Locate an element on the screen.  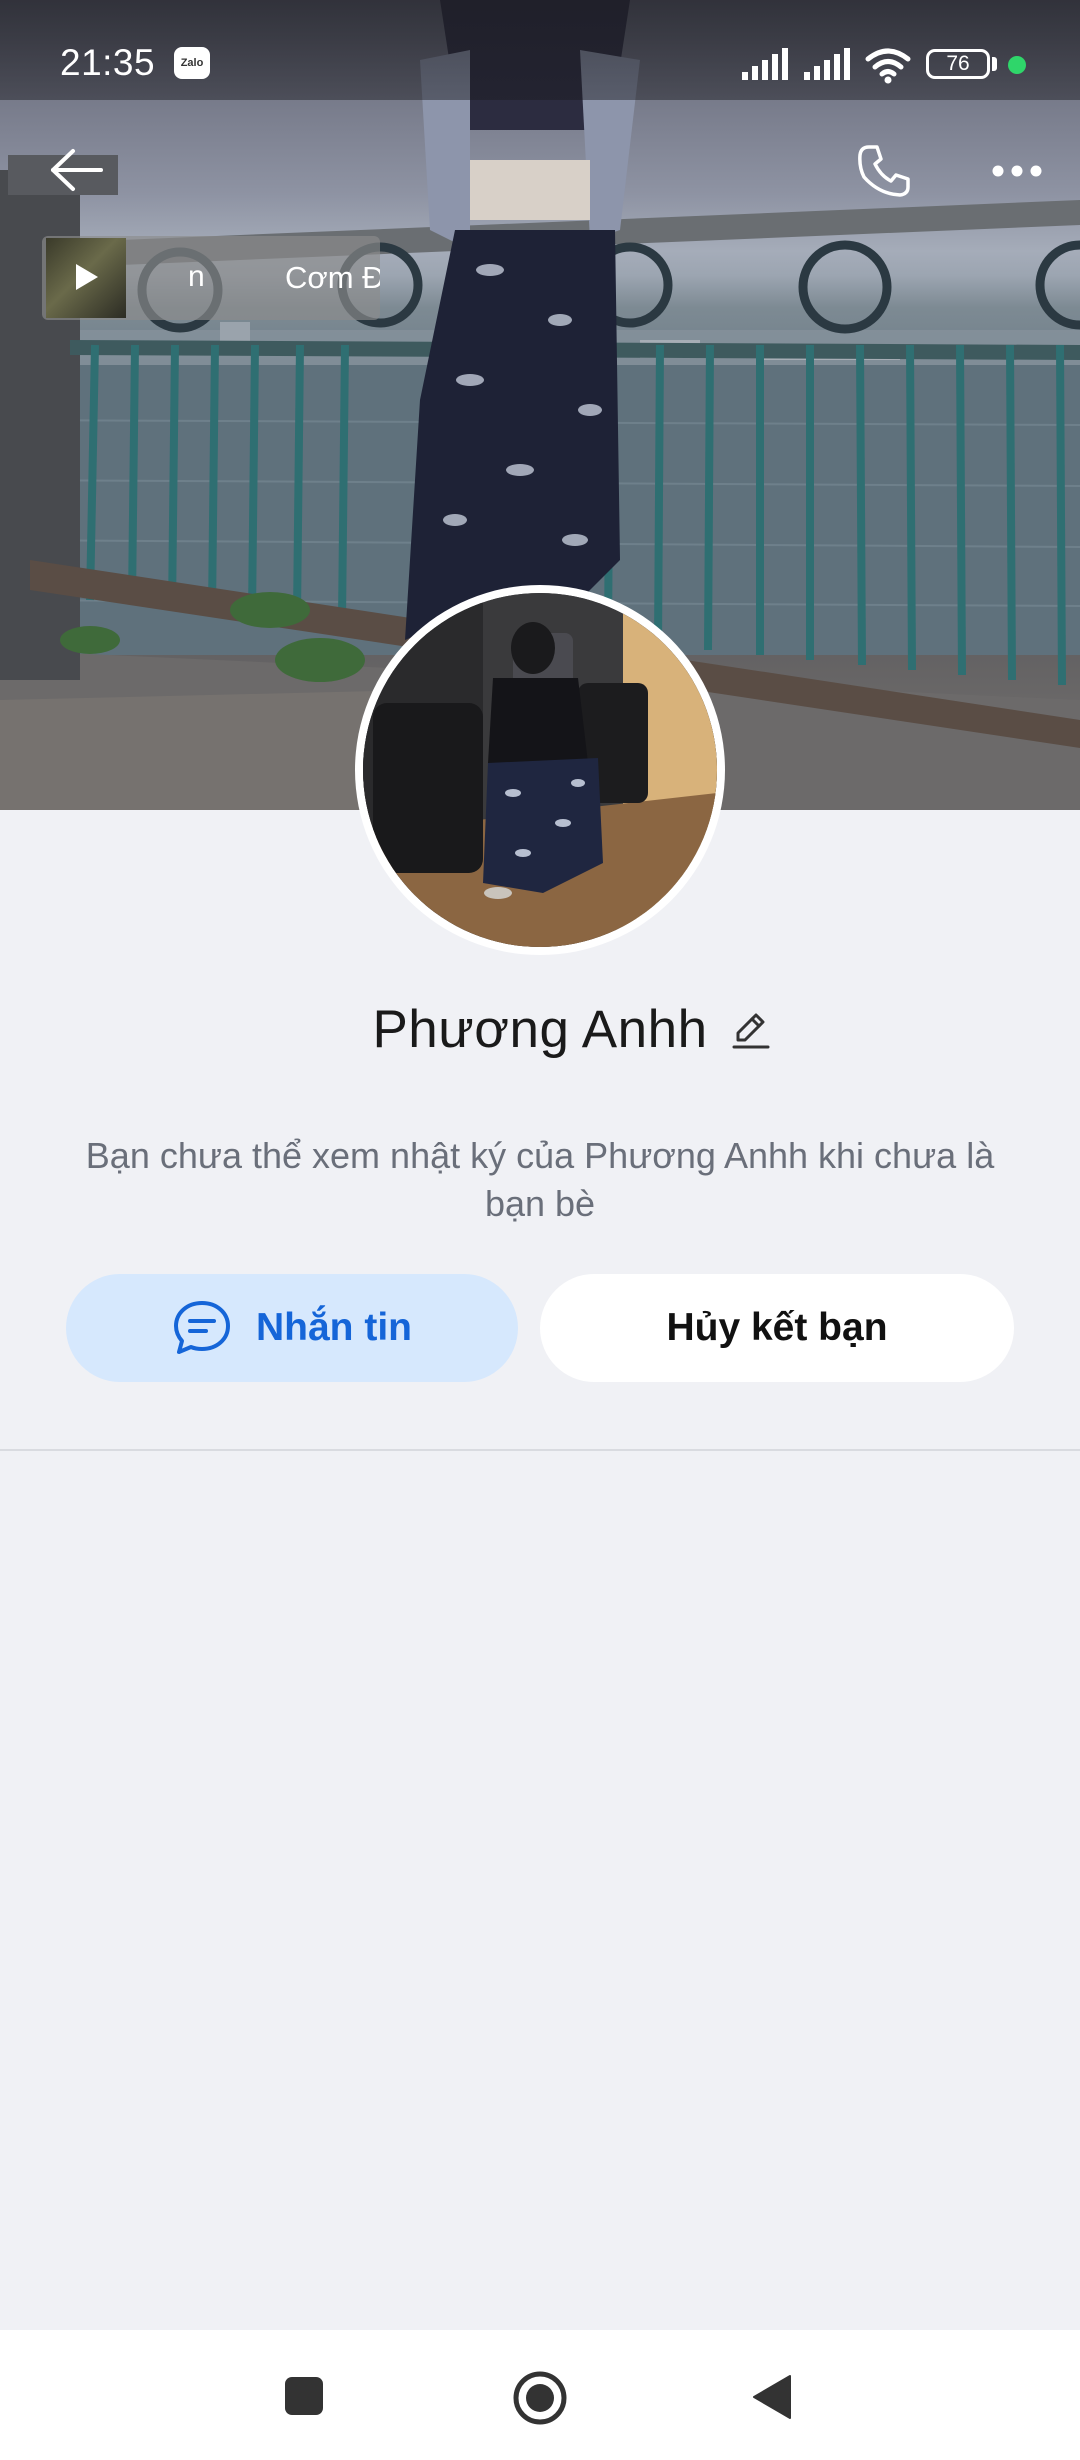
wifi-icon is located at coordinates (888, 66).